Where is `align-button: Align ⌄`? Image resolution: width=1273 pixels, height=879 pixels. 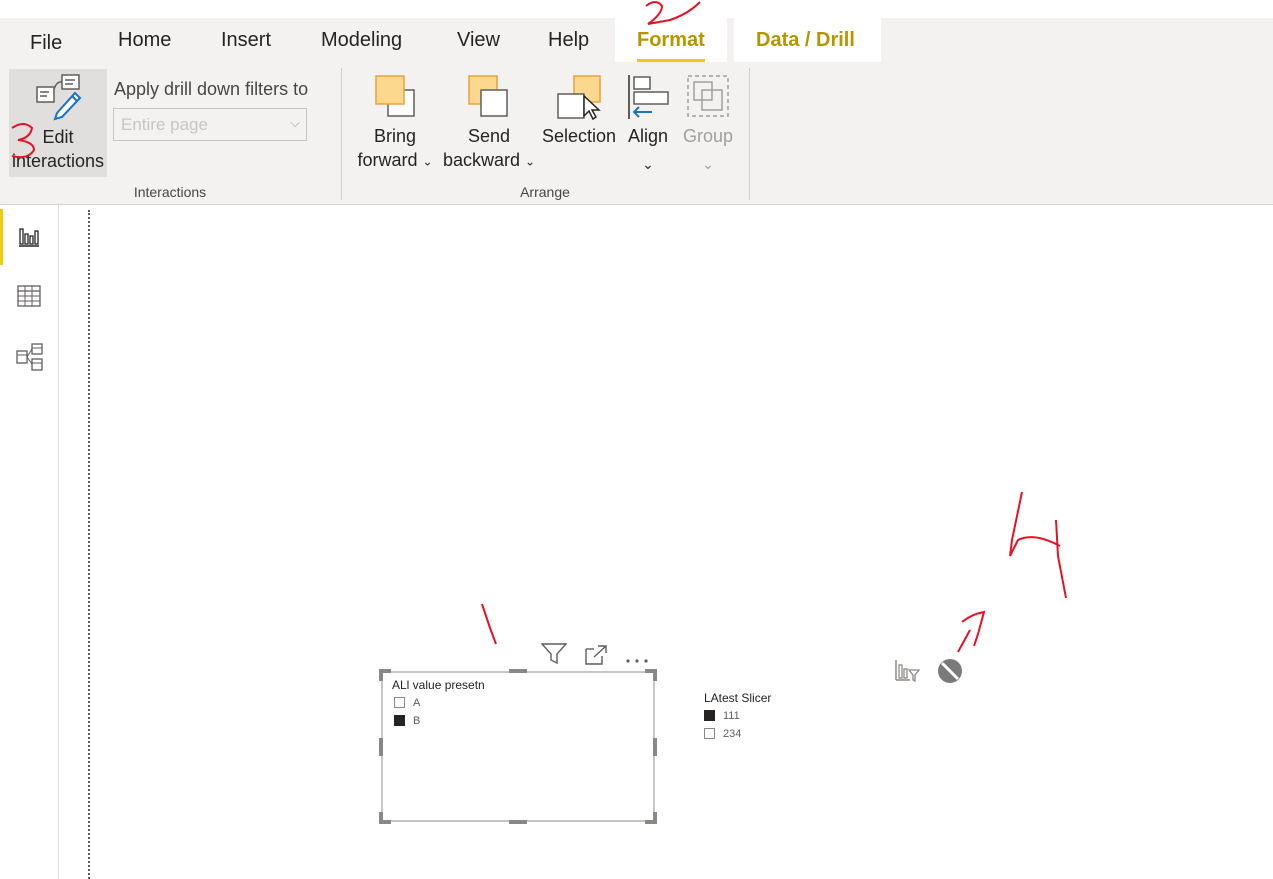 align-button: Align ⌄ is located at coordinates (648, 127).